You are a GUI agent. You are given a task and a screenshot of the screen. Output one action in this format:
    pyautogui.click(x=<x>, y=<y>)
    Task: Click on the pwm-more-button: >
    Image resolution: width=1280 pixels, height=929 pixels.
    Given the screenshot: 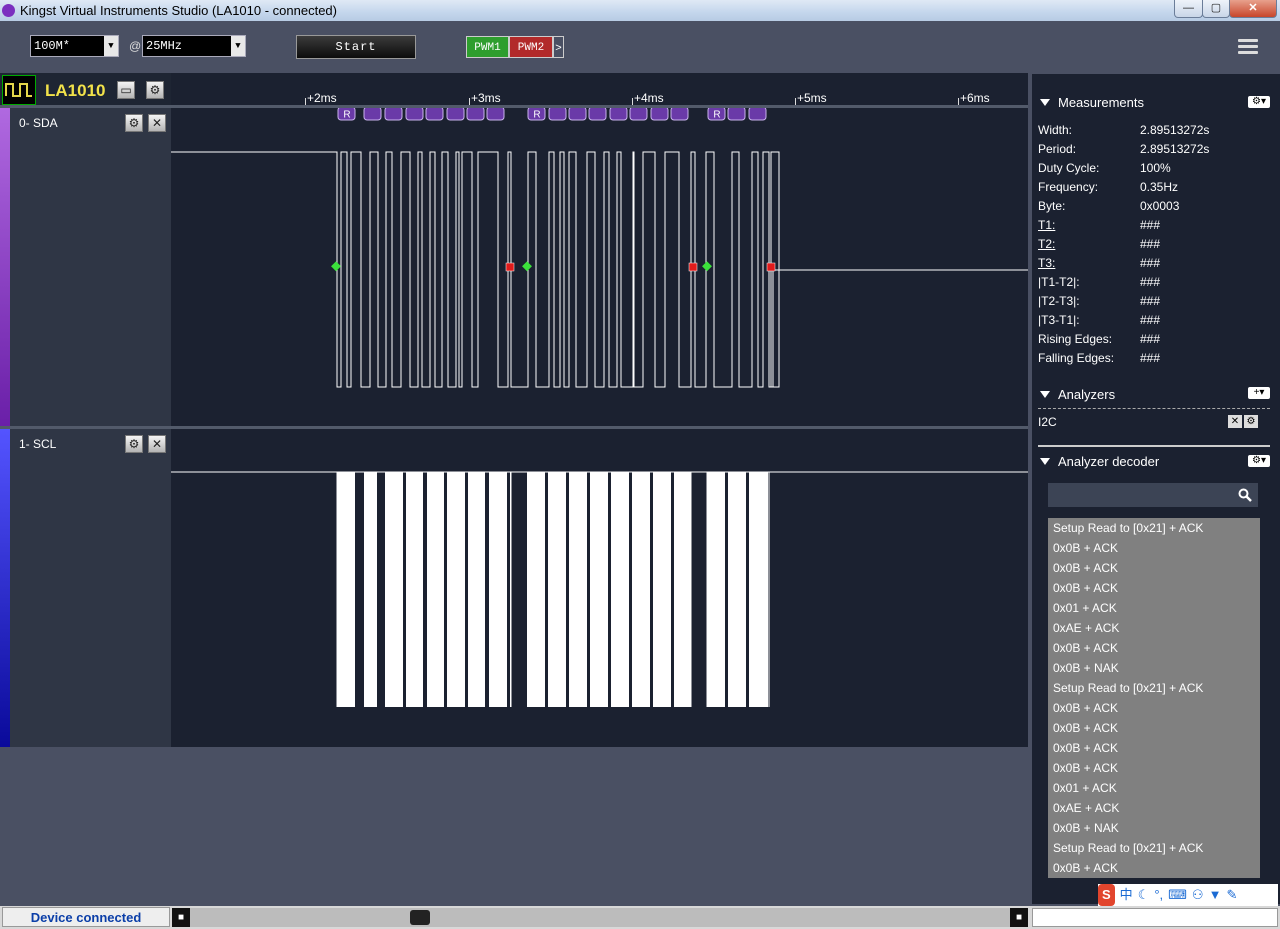 What is the action you would take?
    pyautogui.click(x=558, y=47)
    